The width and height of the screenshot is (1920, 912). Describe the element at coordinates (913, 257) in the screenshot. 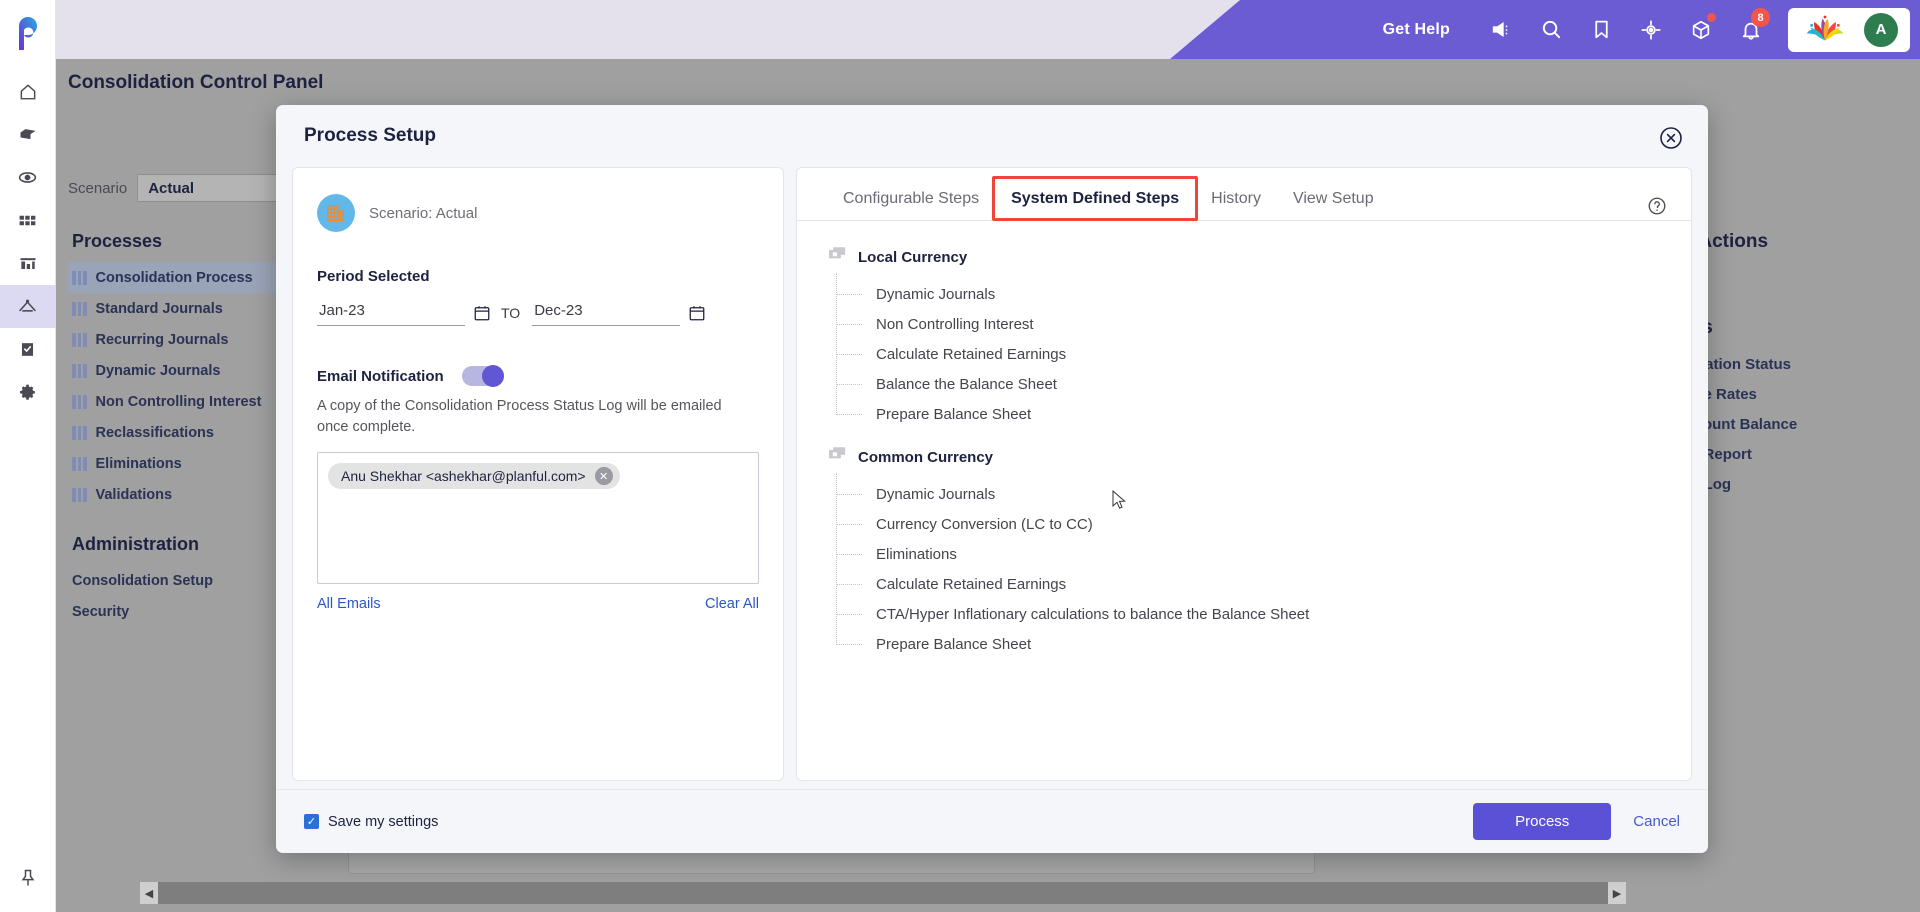

I see `group-title: Local Currency` at that location.